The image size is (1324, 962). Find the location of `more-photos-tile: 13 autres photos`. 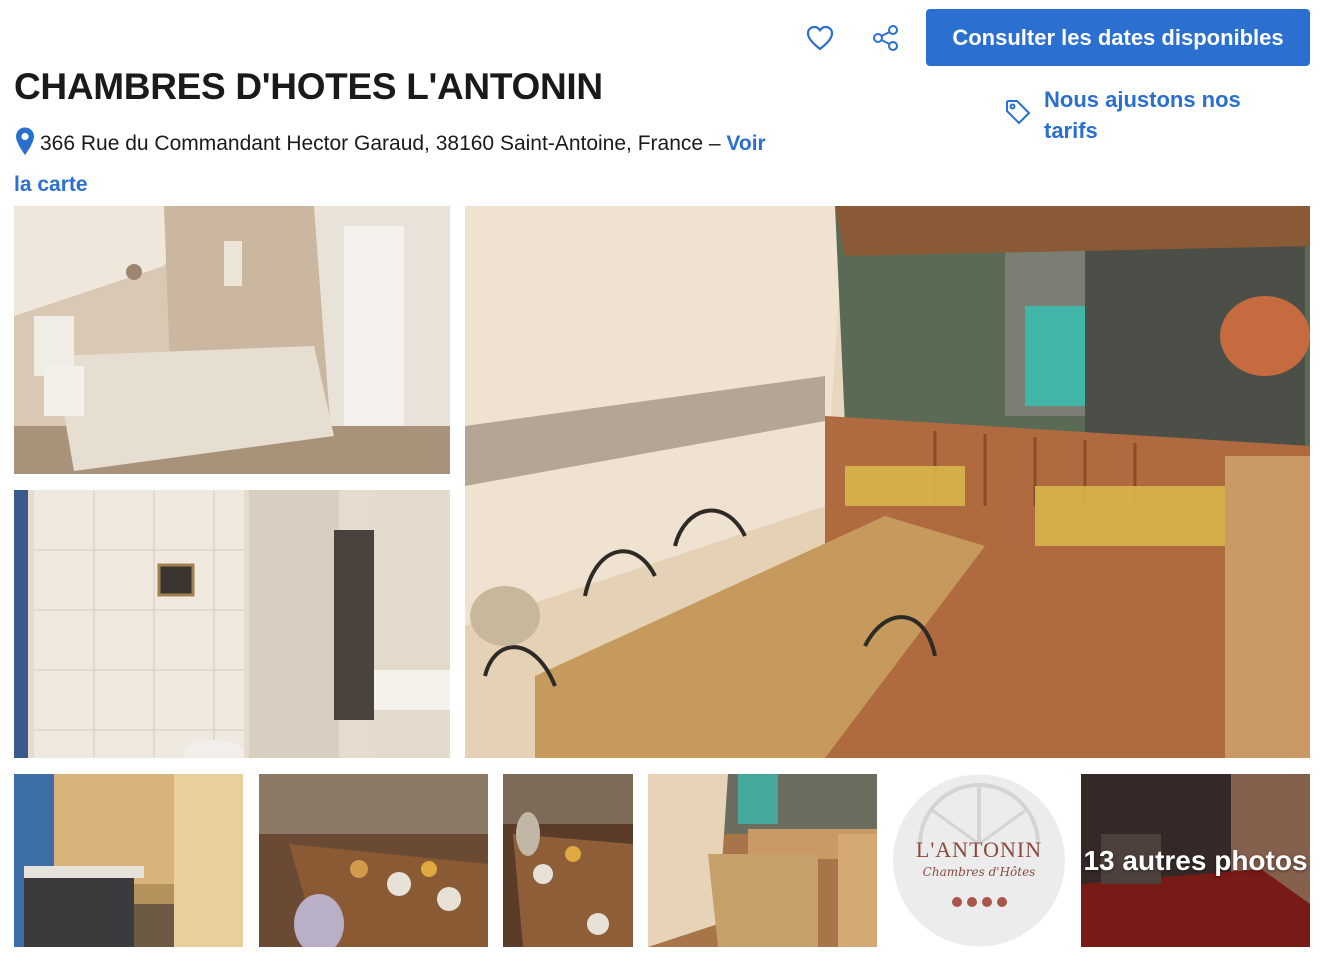

more-photos-tile: 13 autres photos is located at coordinates (1195, 860).